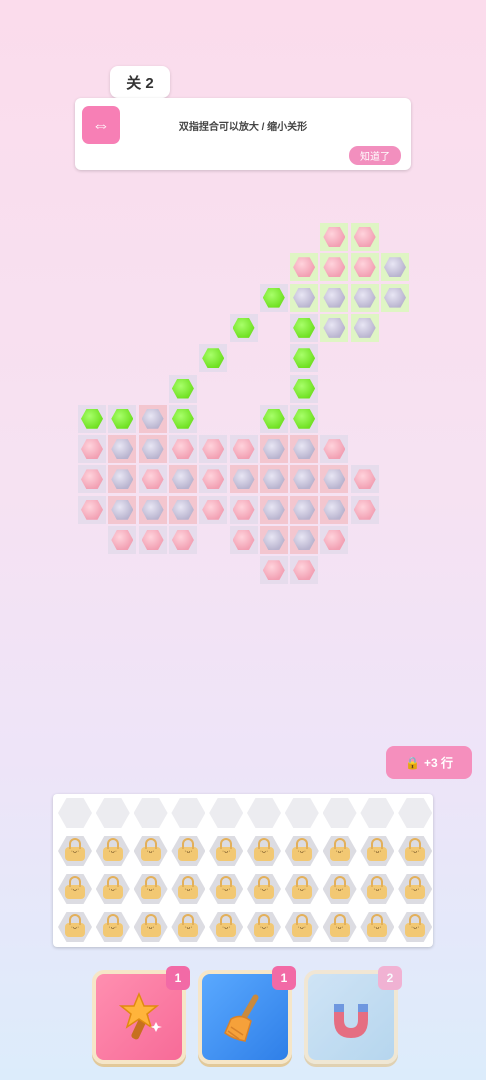 Image resolution: width=486 pixels, height=1080 pixels. Describe the element at coordinates (140, 83) in the screenshot. I see `level-label: 关 2` at that location.